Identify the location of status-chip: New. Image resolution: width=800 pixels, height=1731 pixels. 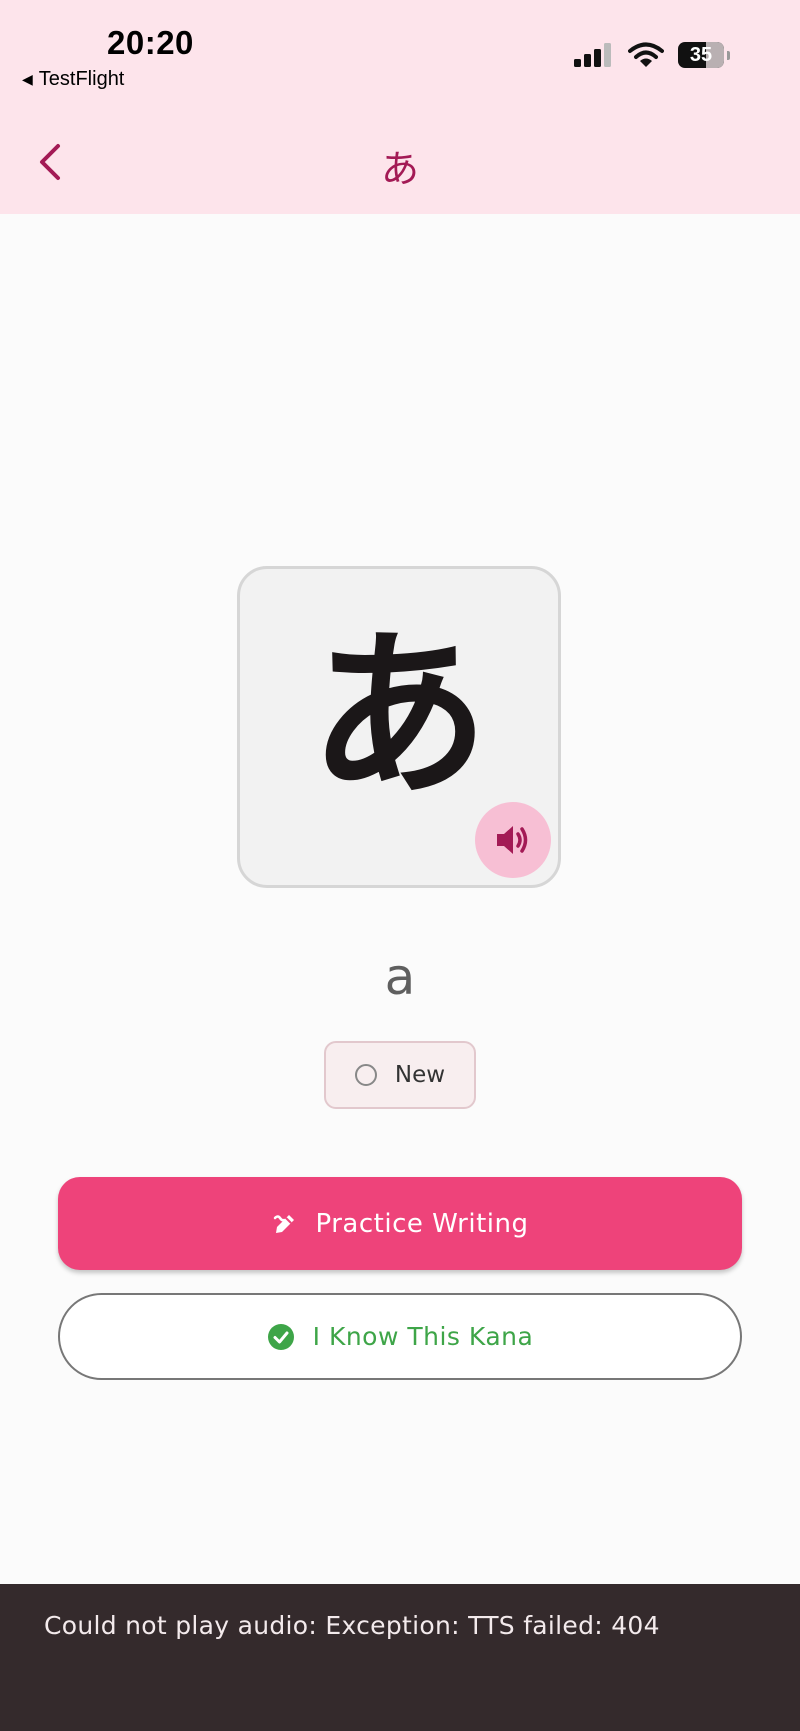
(400, 1075).